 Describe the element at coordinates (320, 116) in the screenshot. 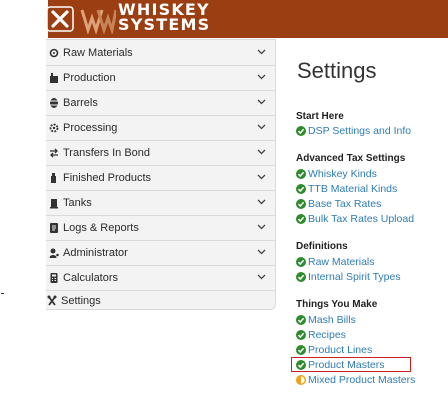

I see `section-heading-start-here: Start Here` at that location.